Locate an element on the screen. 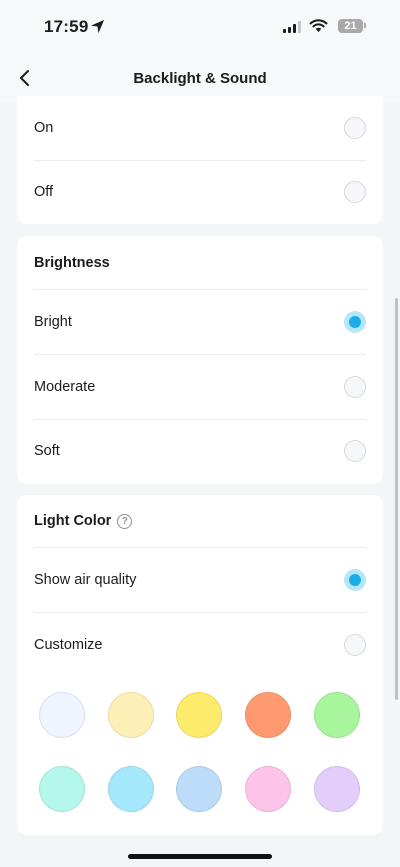 This screenshot has width=400, height=867. status-bar: 17:59 21 is located at coordinates (200, 27).